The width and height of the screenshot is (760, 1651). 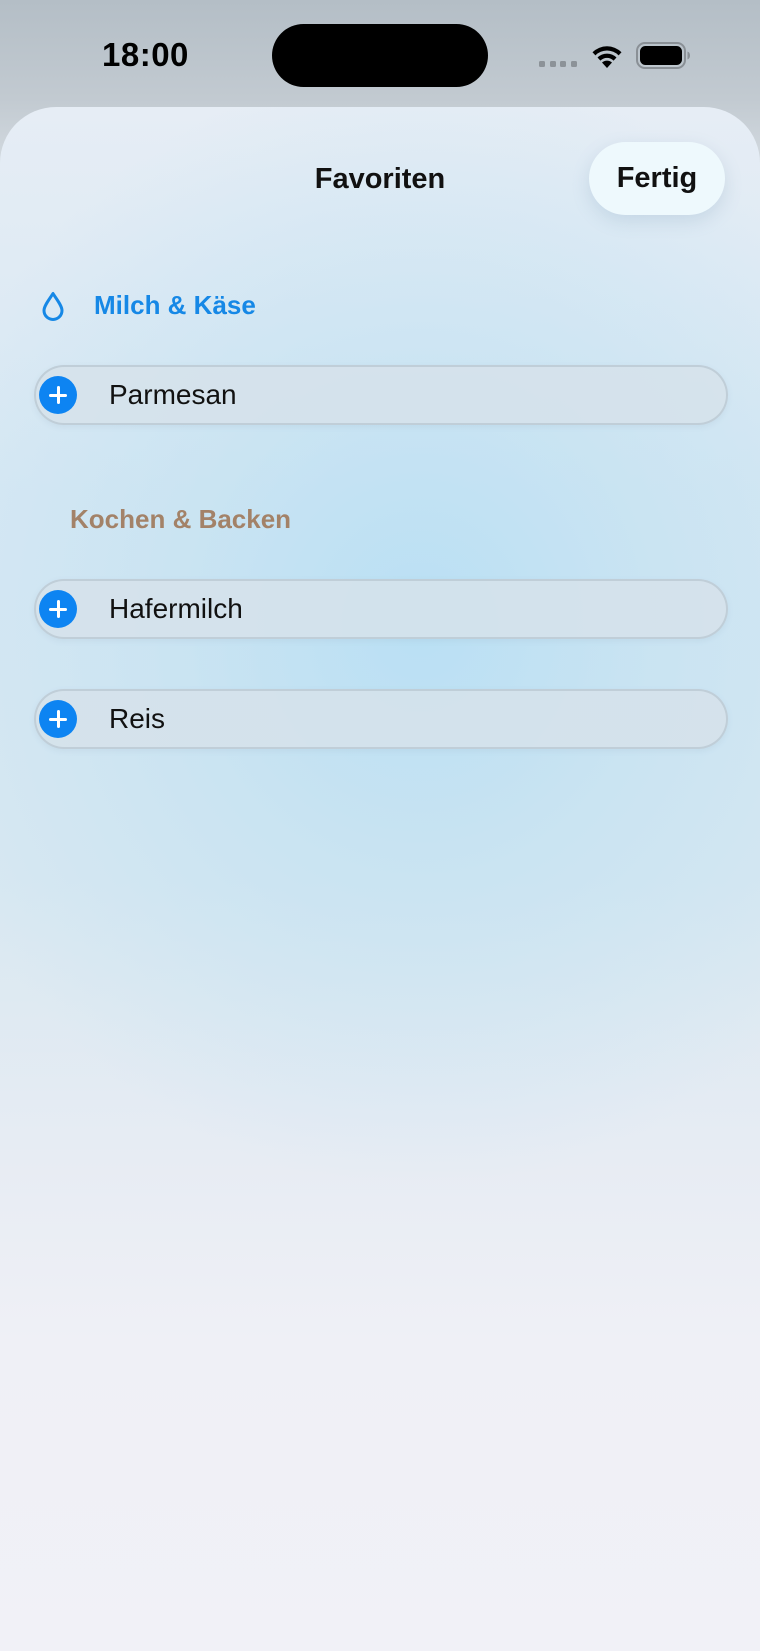 What do you see at coordinates (607, 57) in the screenshot?
I see `wifi-icon` at bounding box center [607, 57].